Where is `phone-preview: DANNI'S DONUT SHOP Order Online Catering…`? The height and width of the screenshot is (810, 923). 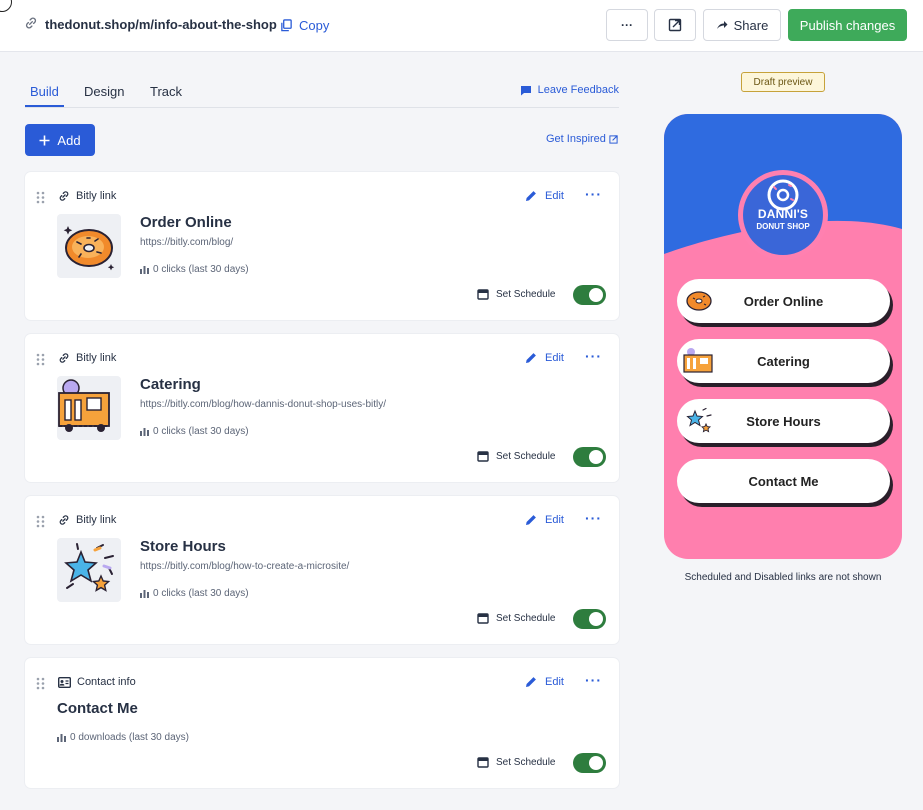 phone-preview: DANNI'S DONUT SHOP Order Online Catering… is located at coordinates (783, 336).